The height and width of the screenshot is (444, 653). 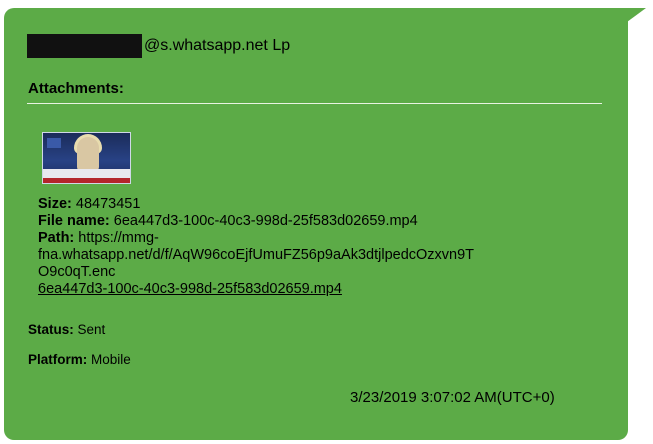 I want to click on size-row: Size: 48473451, so click(x=323, y=204).